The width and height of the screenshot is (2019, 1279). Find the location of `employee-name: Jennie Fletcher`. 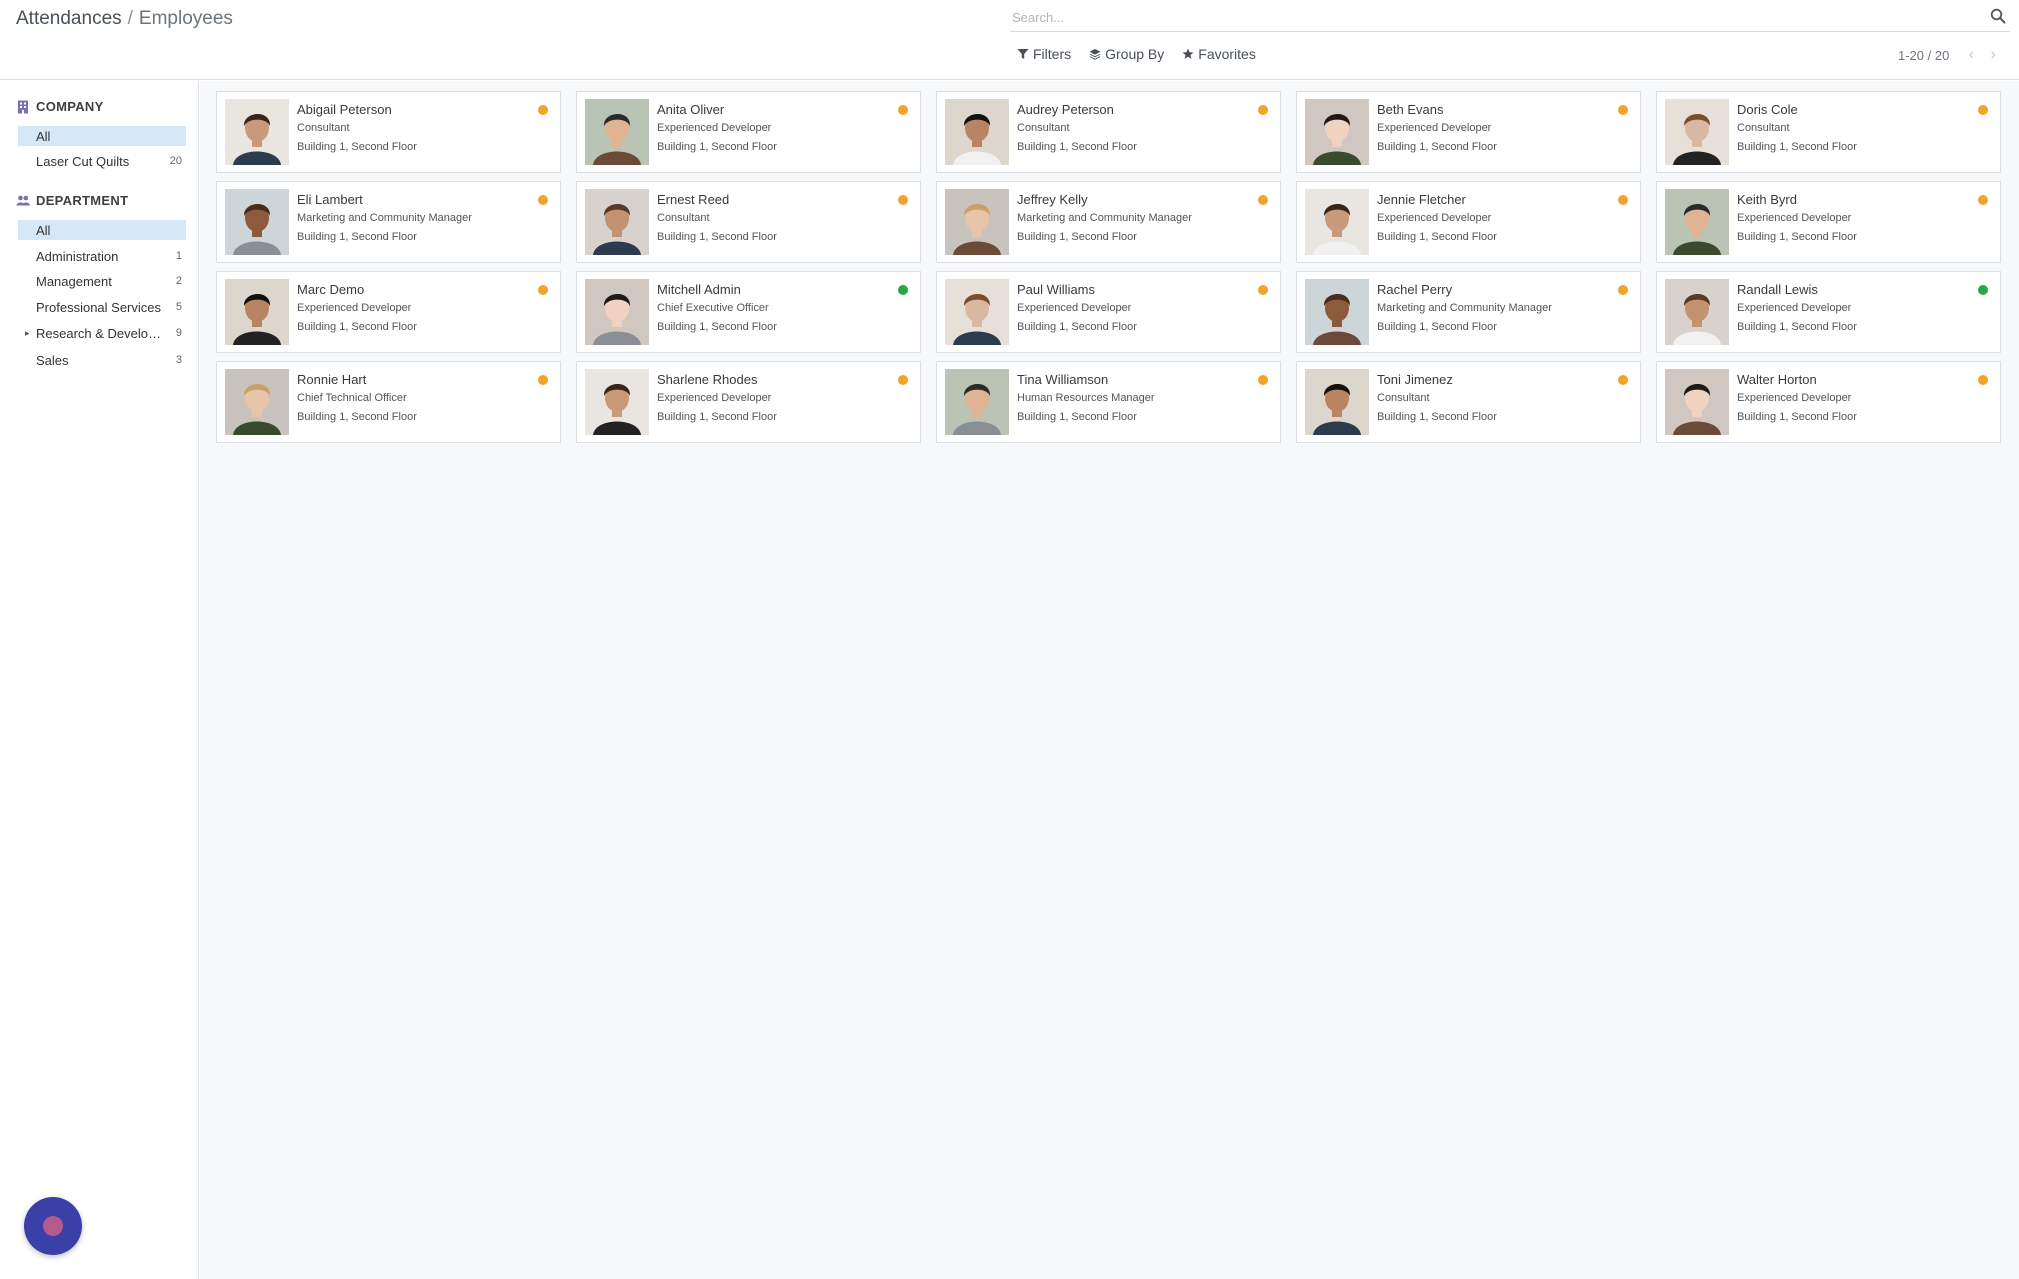

employee-name: Jennie Fletcher is located at coordinates (1421, 199).